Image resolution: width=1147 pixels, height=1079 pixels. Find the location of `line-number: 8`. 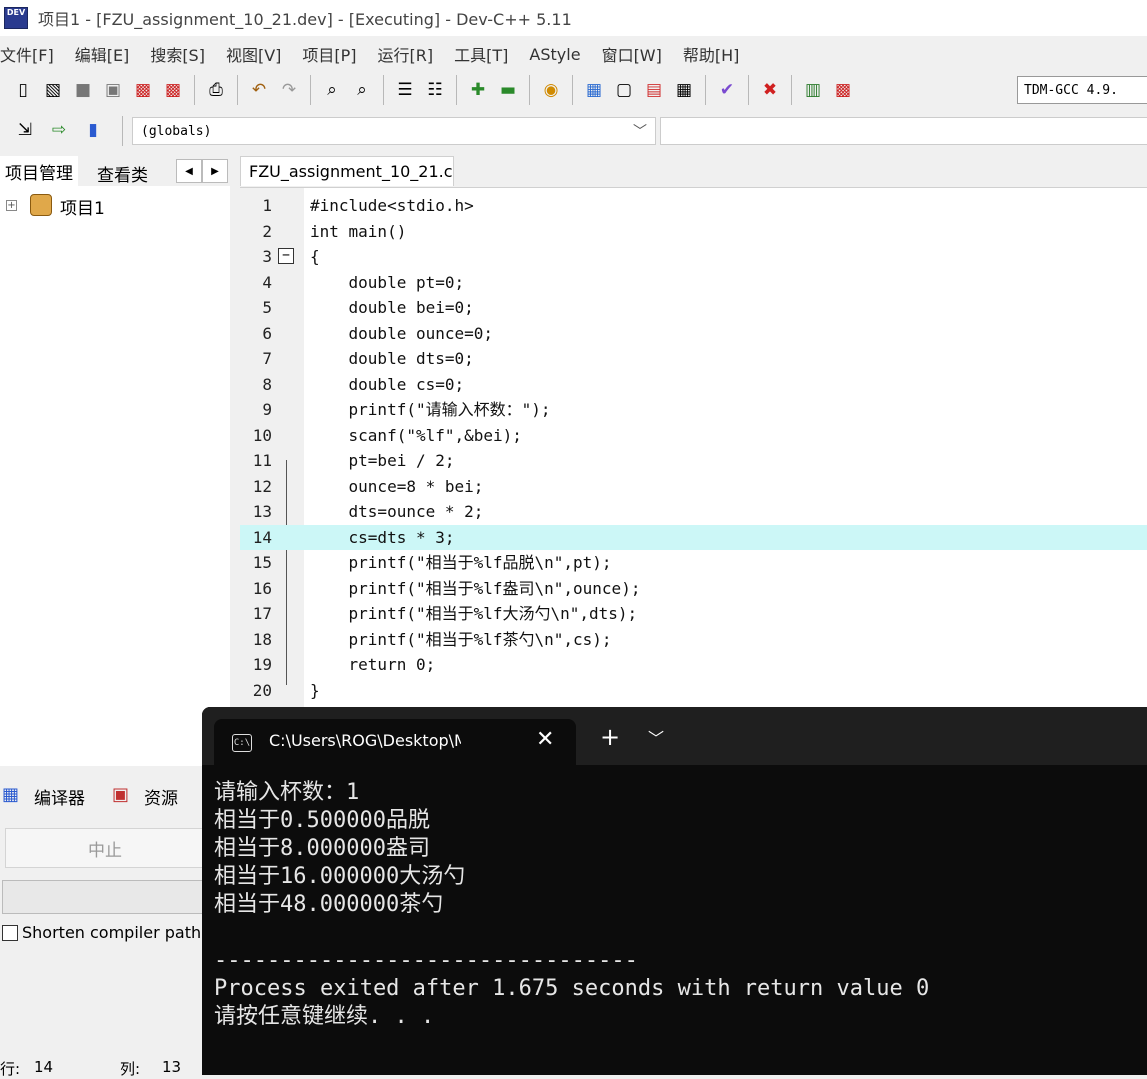

line-number: 8 is located at coordinates (267, 384).